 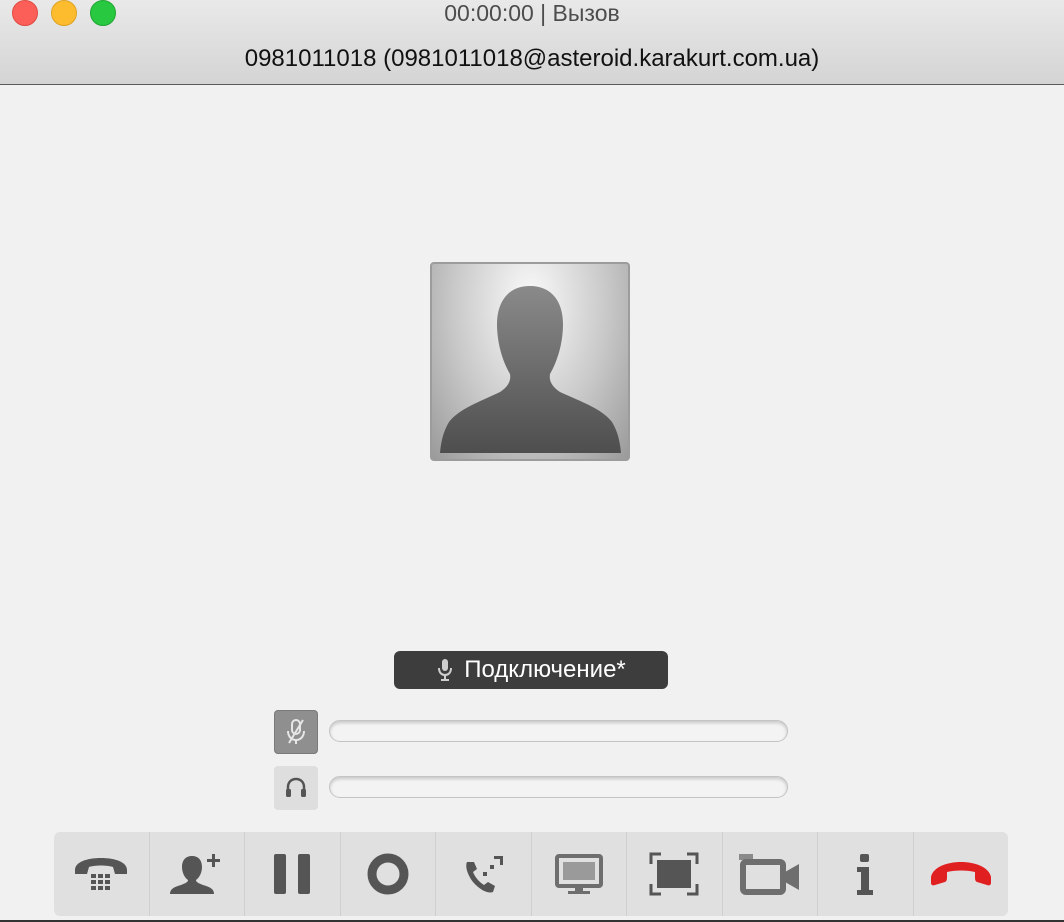 I want to click on record-icon, so click(x=388, y=874).